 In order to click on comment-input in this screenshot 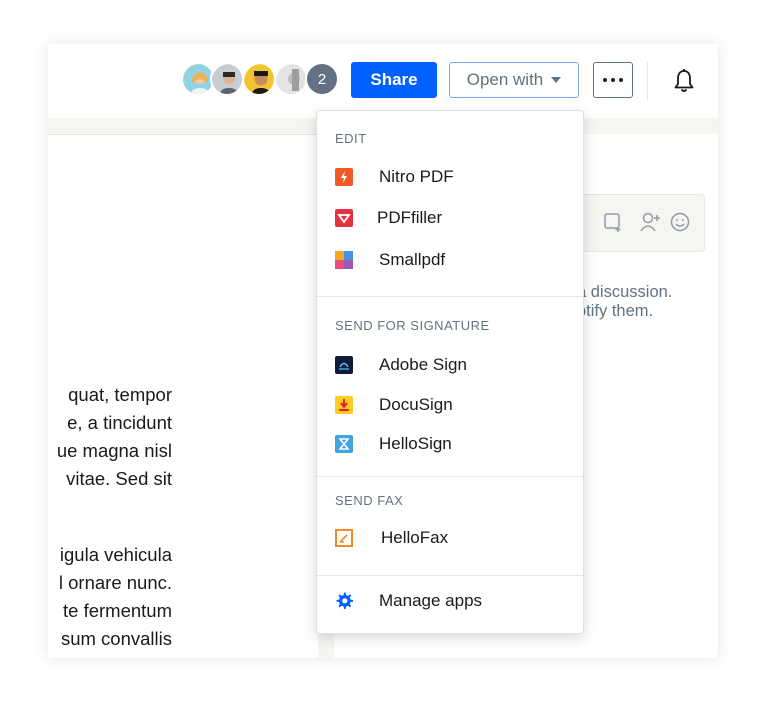, I will do `click(642, 223)`.